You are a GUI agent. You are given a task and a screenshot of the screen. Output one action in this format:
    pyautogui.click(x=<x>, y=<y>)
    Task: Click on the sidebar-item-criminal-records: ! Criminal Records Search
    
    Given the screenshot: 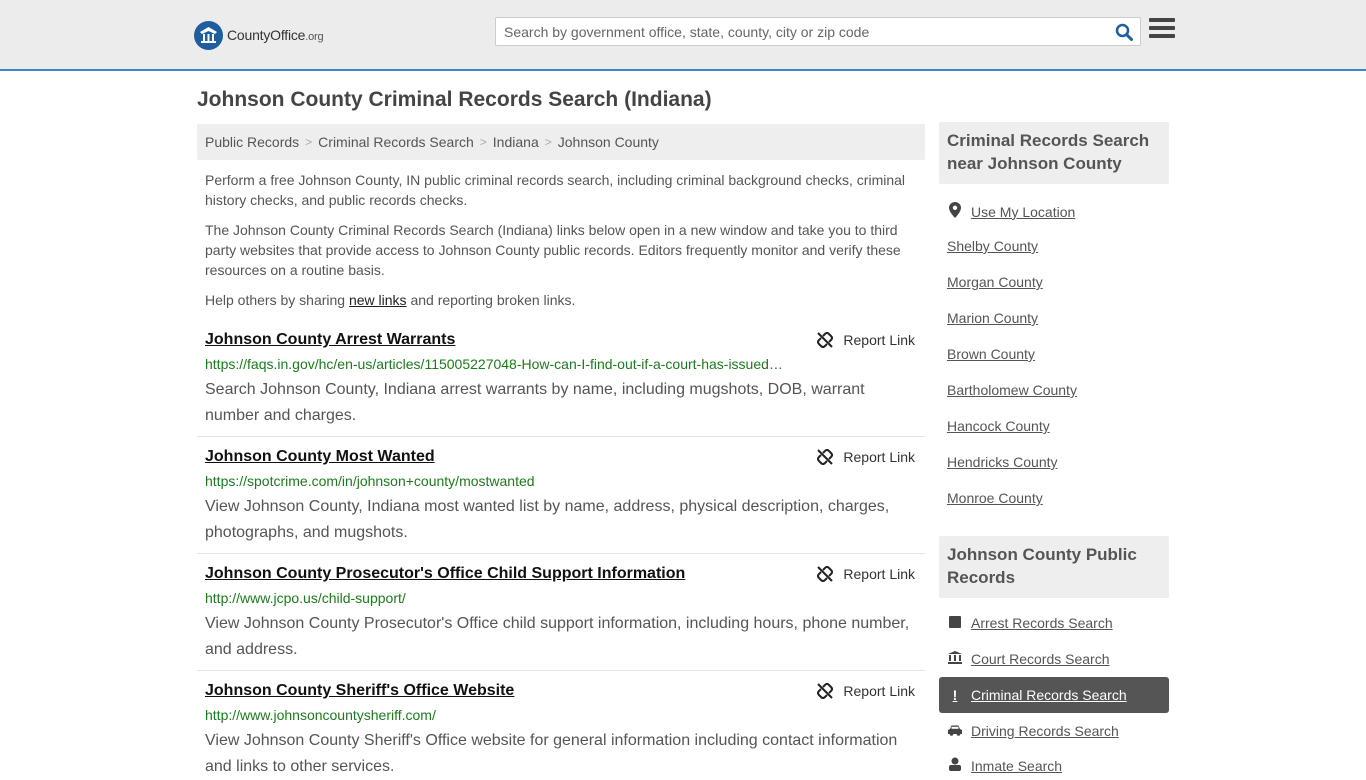 What is the action you would take?
    pyautogui.click(x=1054, y=695)
    